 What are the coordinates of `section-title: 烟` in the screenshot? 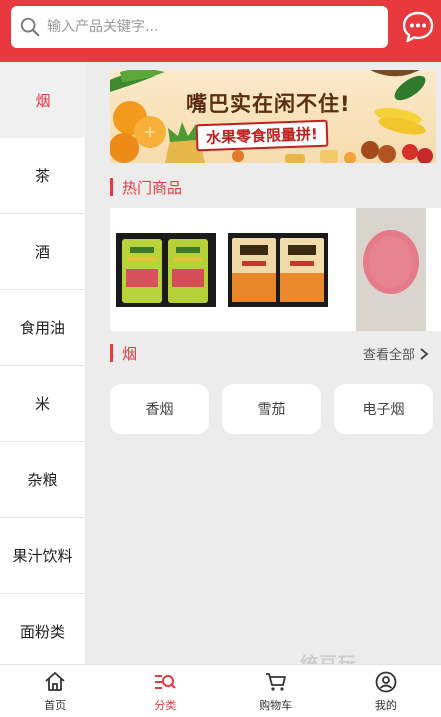 It's located at (130, 353).